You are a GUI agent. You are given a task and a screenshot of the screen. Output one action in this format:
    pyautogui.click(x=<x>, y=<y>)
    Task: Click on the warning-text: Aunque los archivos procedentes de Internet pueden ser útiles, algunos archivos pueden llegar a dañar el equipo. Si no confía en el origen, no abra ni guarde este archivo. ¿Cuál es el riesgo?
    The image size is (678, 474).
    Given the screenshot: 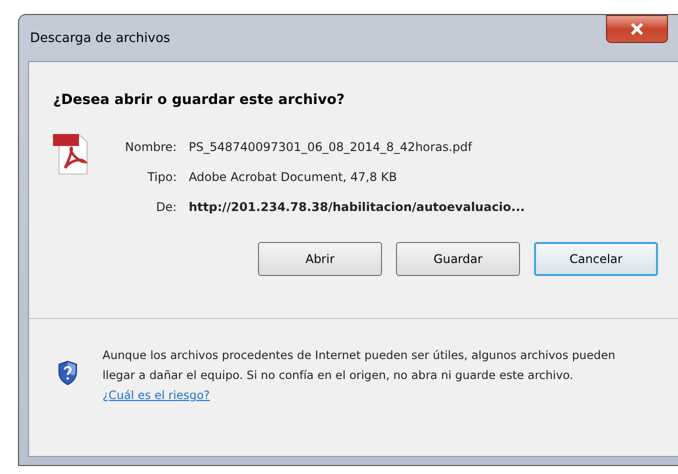 What is the action you would take?
    pyautogui.click(x=359, y=375)
    